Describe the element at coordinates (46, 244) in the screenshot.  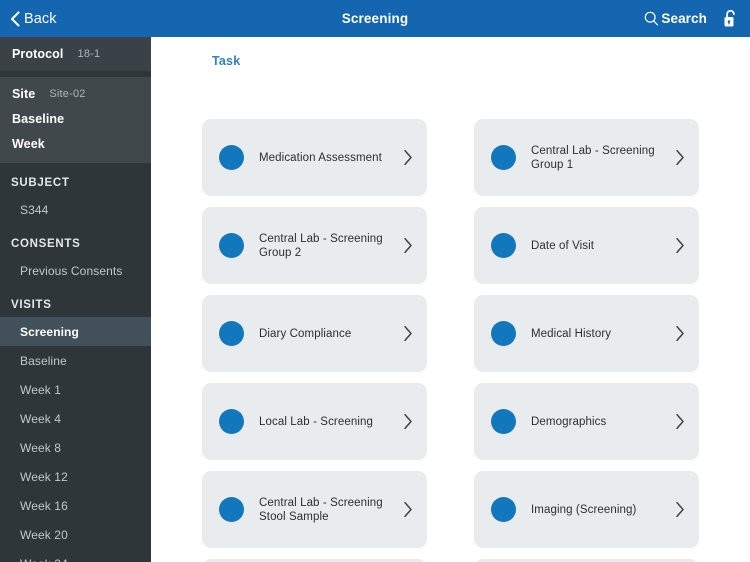
I see `sidebar-section-title-consents: CONSENTS` at that location.